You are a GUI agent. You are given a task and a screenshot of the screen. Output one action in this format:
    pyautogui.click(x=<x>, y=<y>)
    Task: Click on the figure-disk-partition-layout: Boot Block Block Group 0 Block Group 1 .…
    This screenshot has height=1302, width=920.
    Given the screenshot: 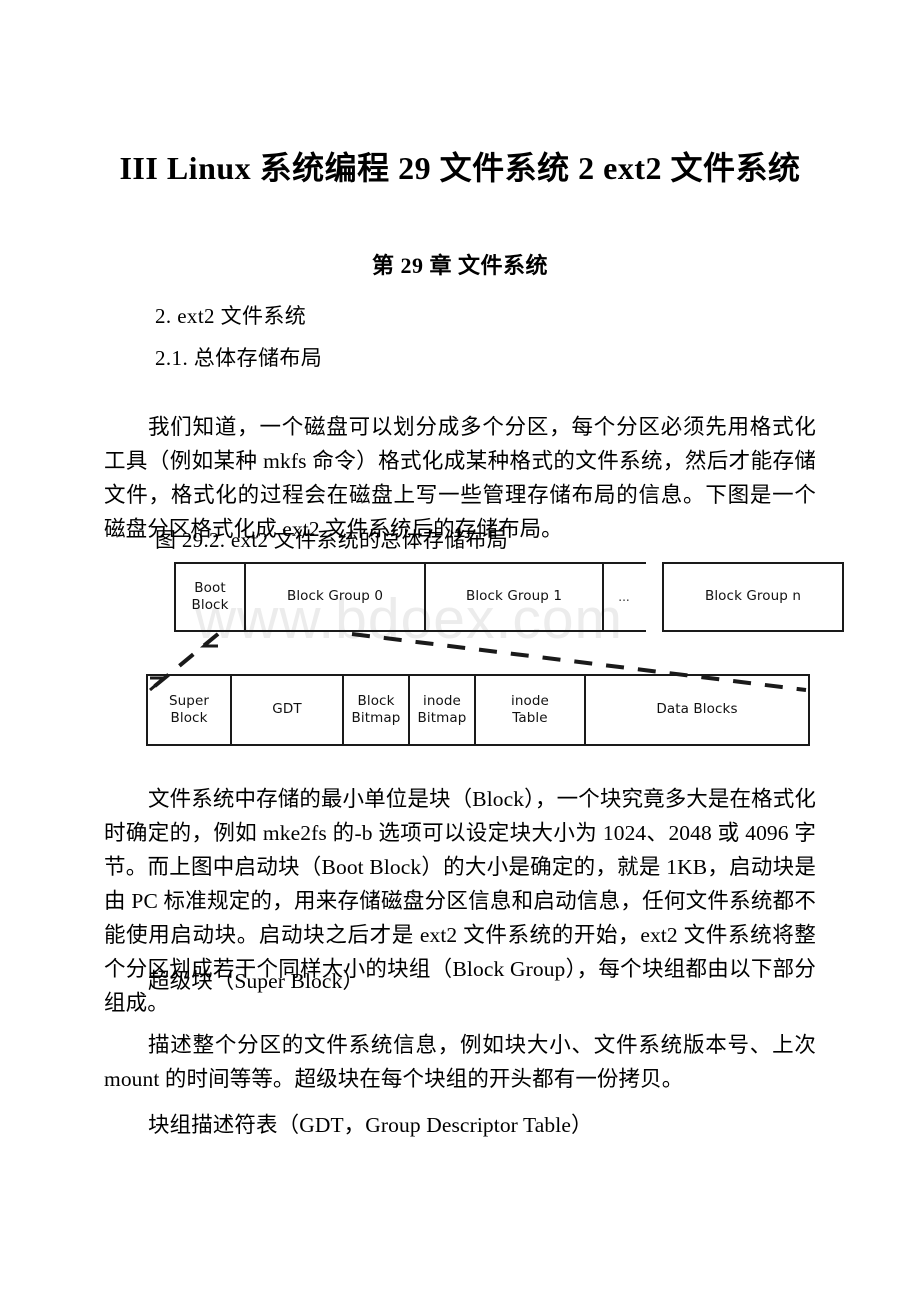 What is the action you would take?
    pyautogui.click(x=509, y=597)
    